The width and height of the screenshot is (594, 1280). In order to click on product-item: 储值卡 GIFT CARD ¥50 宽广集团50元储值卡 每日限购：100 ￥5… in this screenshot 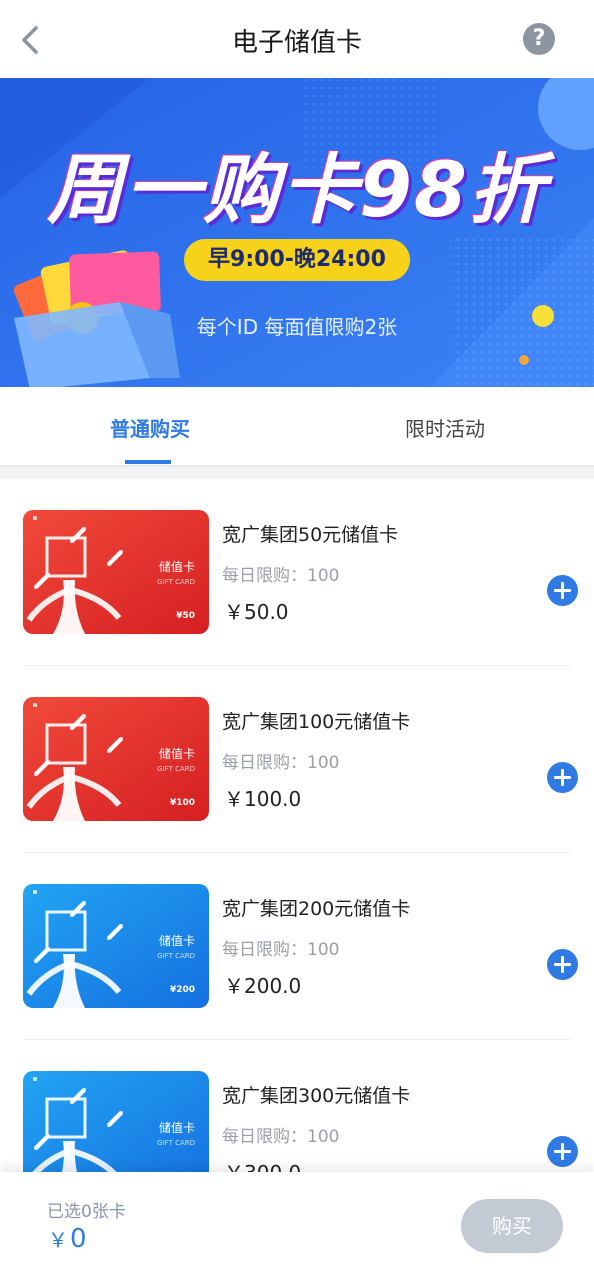, I will do `click(297, 572)`.